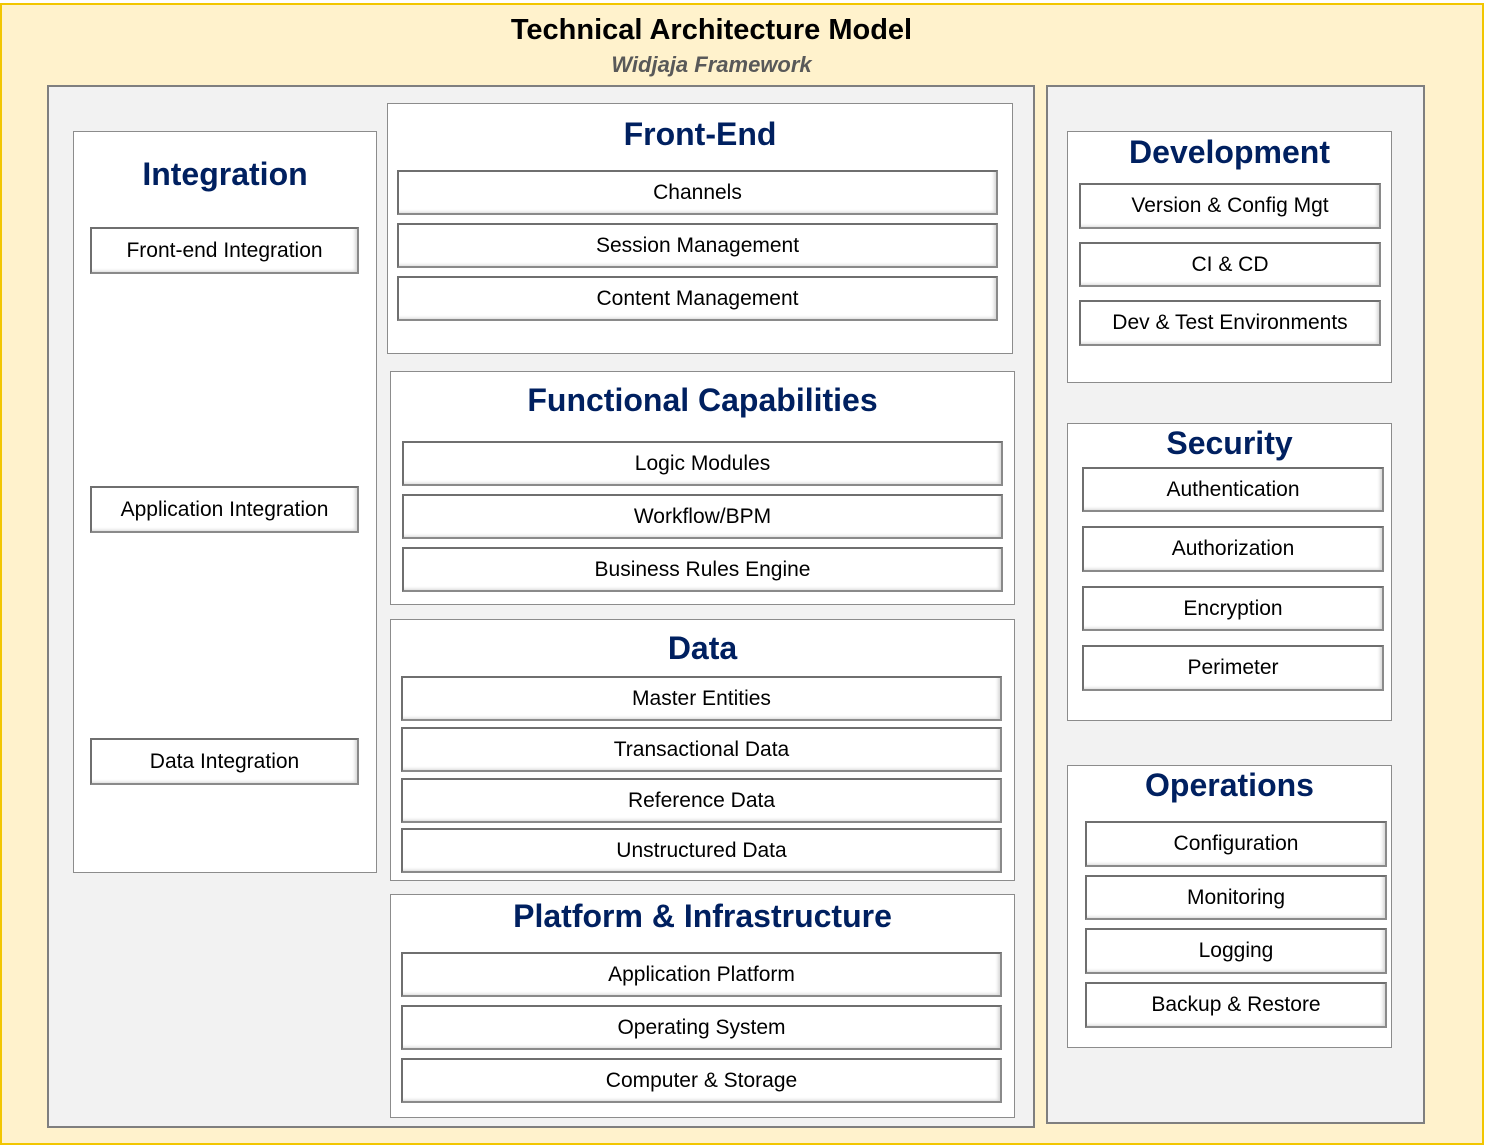 This screenshot has height=1147, width=1486. Describe the element at coordinates (711, 64) in the screenshot. I see `diagram-subtitle: Widjaja Framework` at that location.